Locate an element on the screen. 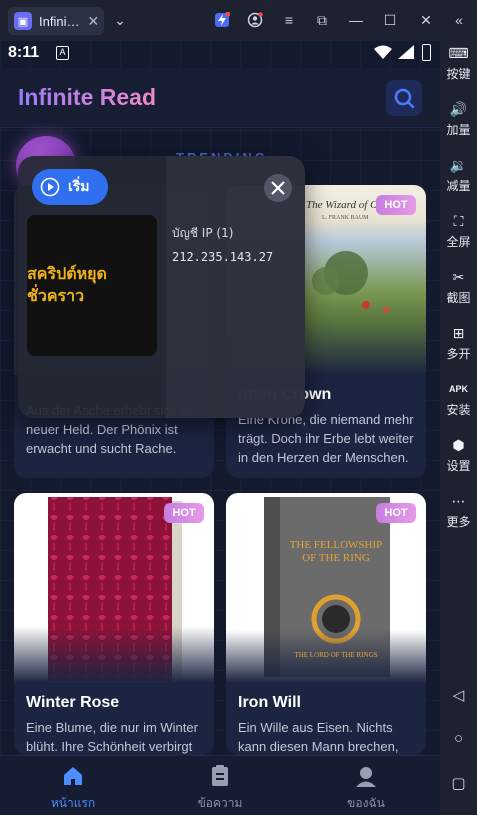  sidebar-item-label: 加量 is located at coordinates (458, 130).